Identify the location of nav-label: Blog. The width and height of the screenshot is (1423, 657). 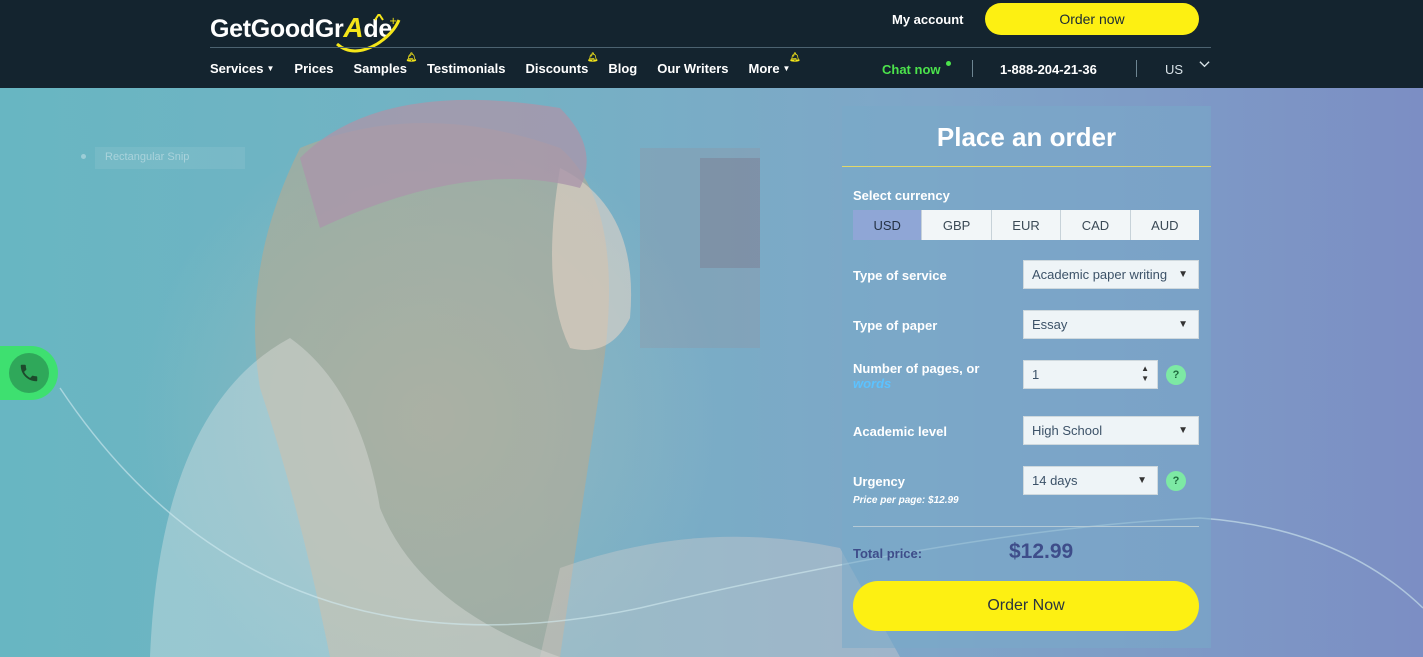
(623, 68).